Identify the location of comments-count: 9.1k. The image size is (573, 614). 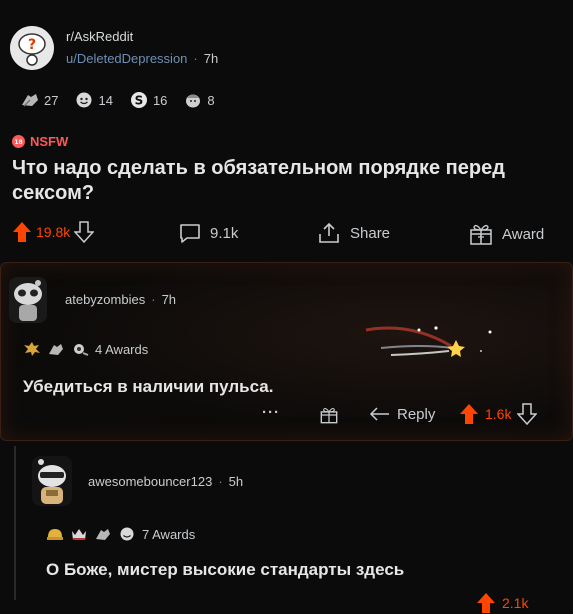
(224, 233).